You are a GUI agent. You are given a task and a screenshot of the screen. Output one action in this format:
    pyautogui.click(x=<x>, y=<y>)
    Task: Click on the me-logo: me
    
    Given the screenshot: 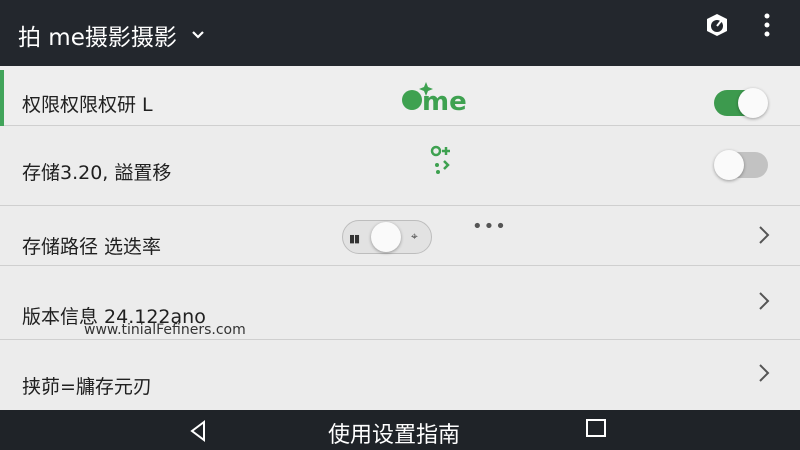 What is the action you would take?
    pyautogui.click(x=434, y=99)
    